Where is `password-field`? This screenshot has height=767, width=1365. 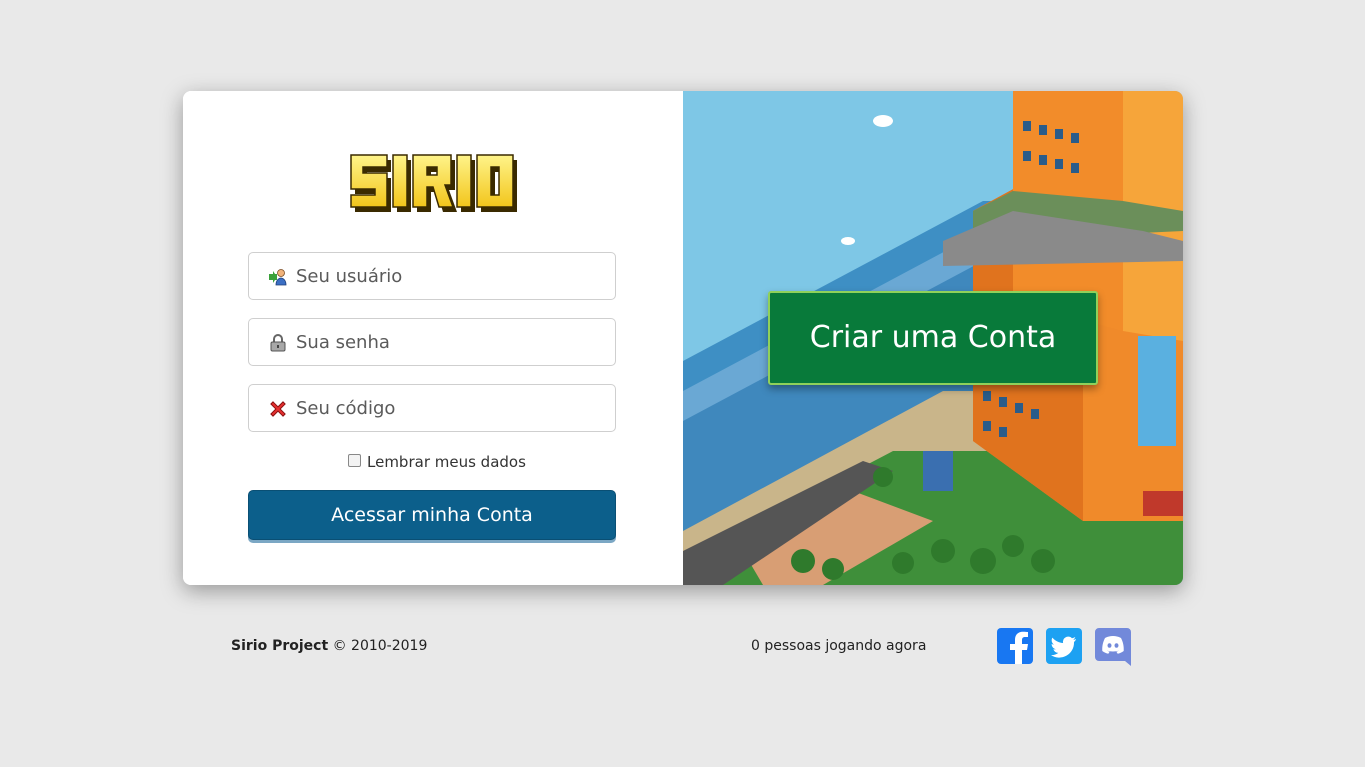 password-field is located at coordinates (432, 342).